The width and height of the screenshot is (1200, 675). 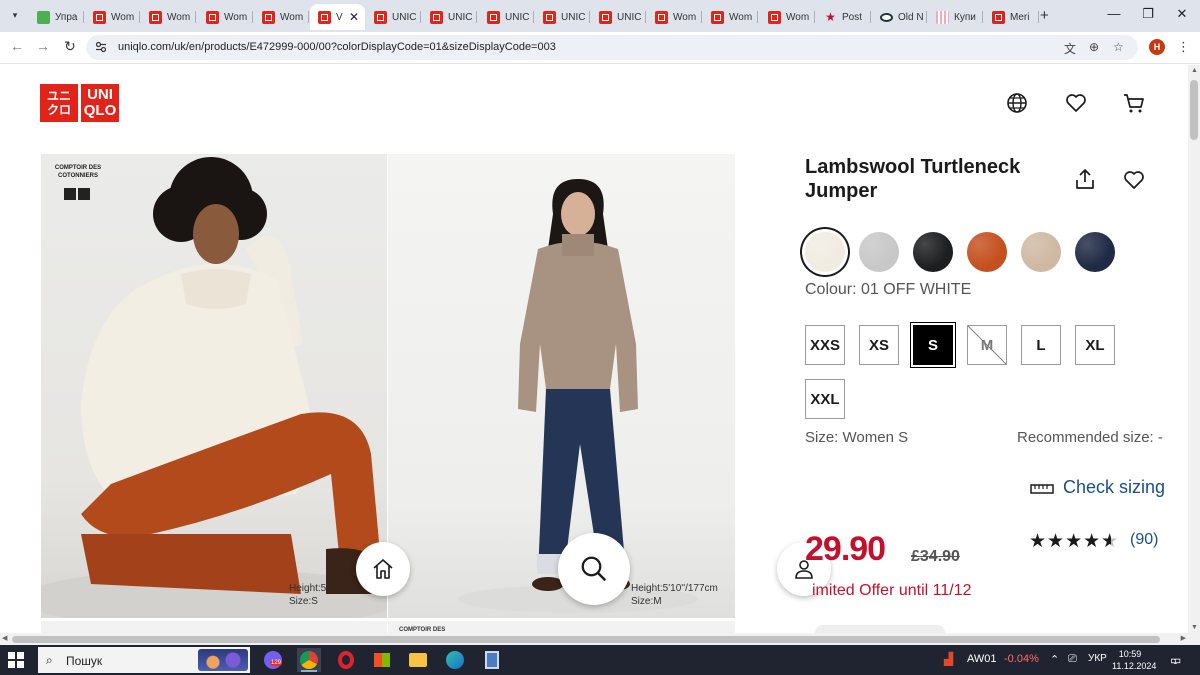 I want to click on size-option-xxl: XXL, so click(x=825, y=399).